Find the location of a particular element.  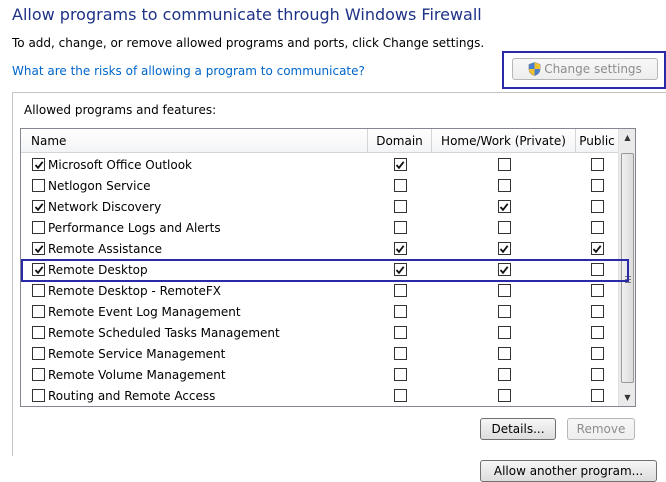

program-name-label: Routing and Remote Access is located at coordinates (132, 395).